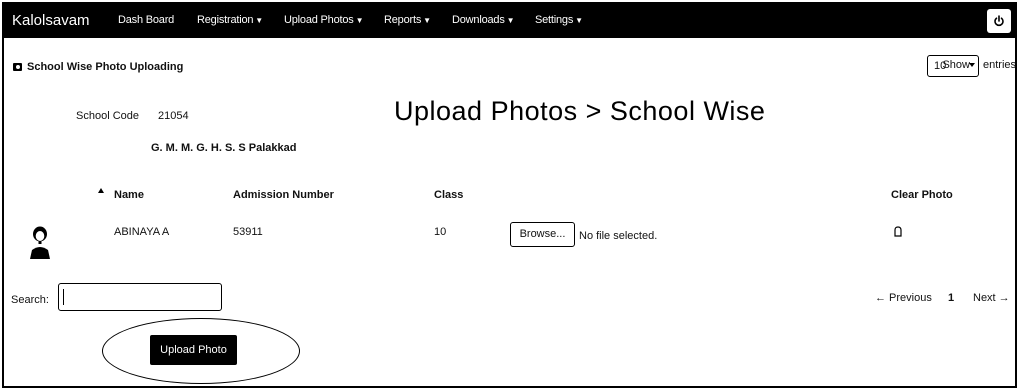 The image size is (1021, 392). I want to click on column-header-name: Name, so click(129, 195).